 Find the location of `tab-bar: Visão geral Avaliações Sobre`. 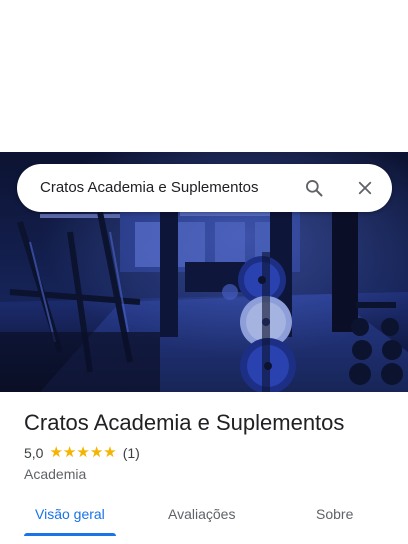

tab-bar: Visão geral Avaliações Sobre is located at coordinates (204, 520).